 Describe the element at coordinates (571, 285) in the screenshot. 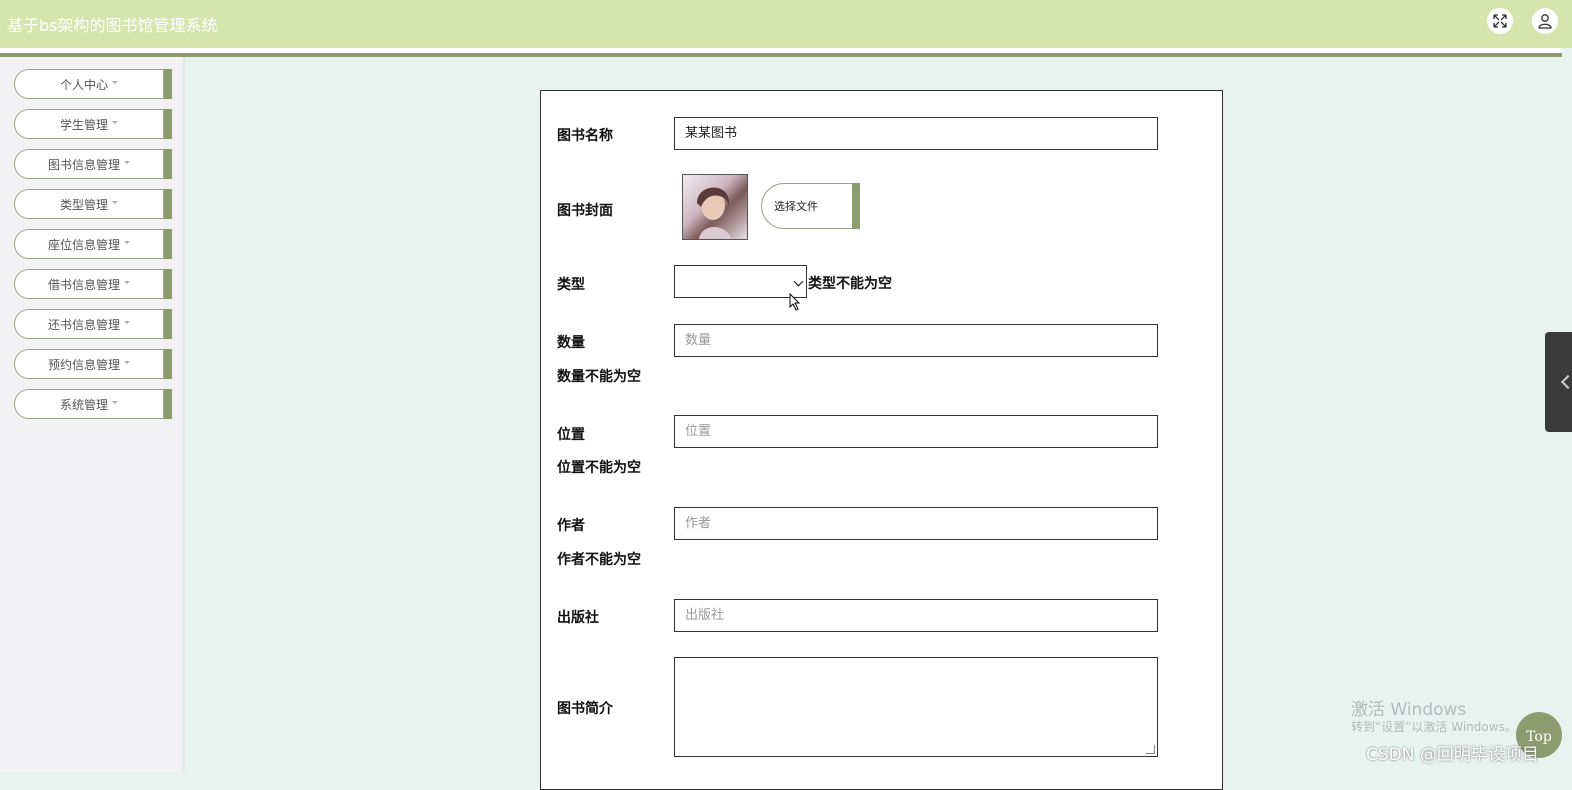

I see `type-label: 类型` at that location.